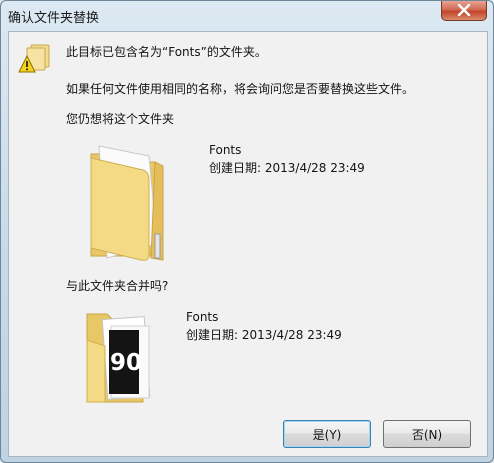 The width and height of the screenshot is (494, 463). What do you see at coordinates (126, 363) in the screenshot?
I see `thumbnail-text: 90` at bounding box center [126, 363].